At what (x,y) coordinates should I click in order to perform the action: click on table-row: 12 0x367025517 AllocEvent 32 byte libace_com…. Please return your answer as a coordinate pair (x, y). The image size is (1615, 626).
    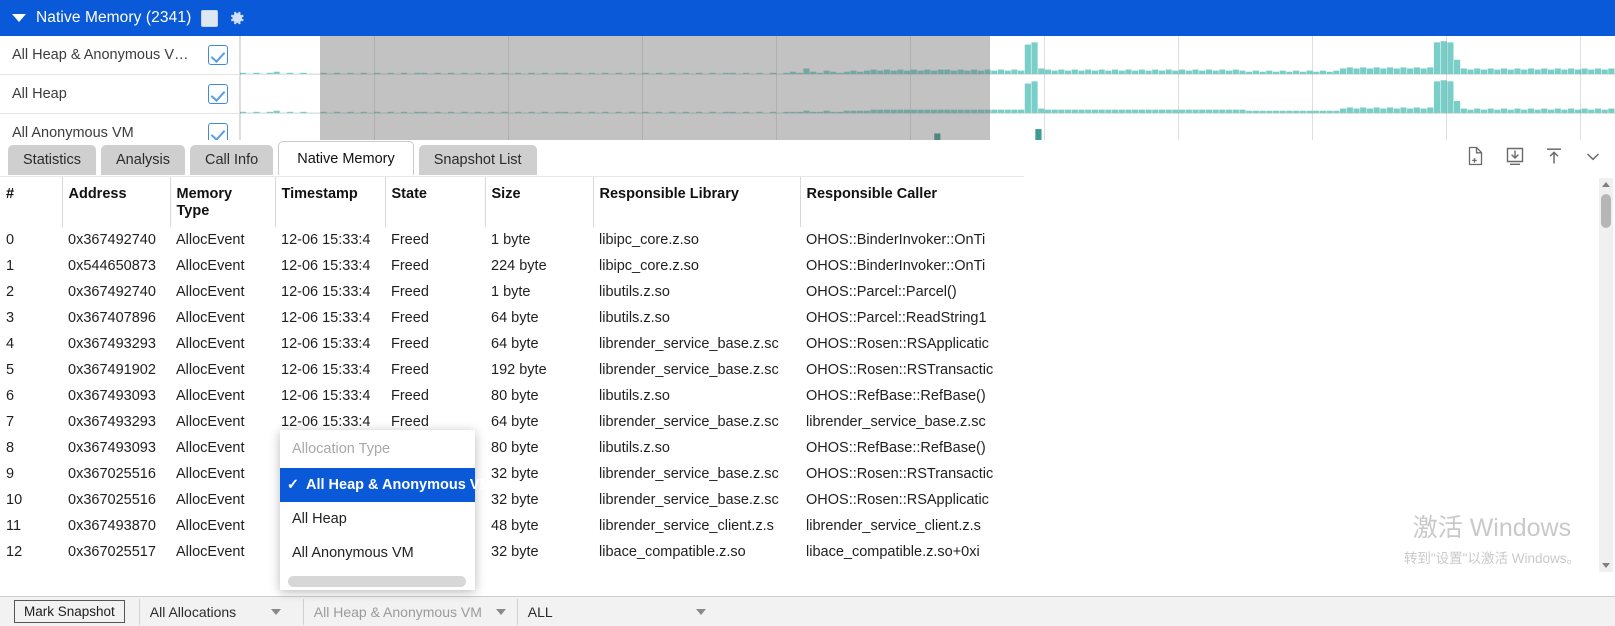
    Looking at the image, I should click on (504, 552).